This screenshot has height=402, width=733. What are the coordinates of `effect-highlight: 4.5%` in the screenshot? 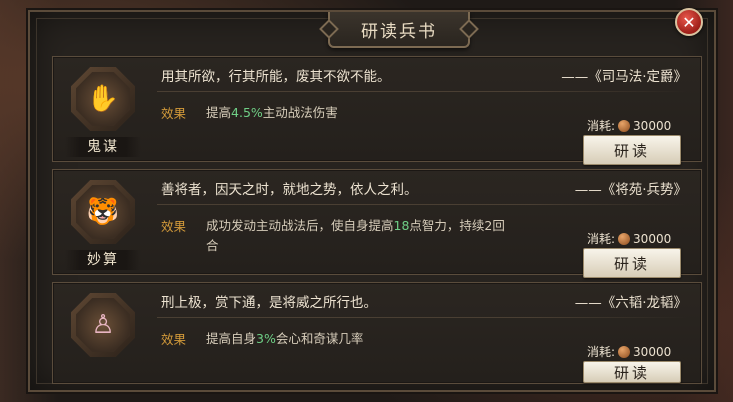 It's located at (247, 112).